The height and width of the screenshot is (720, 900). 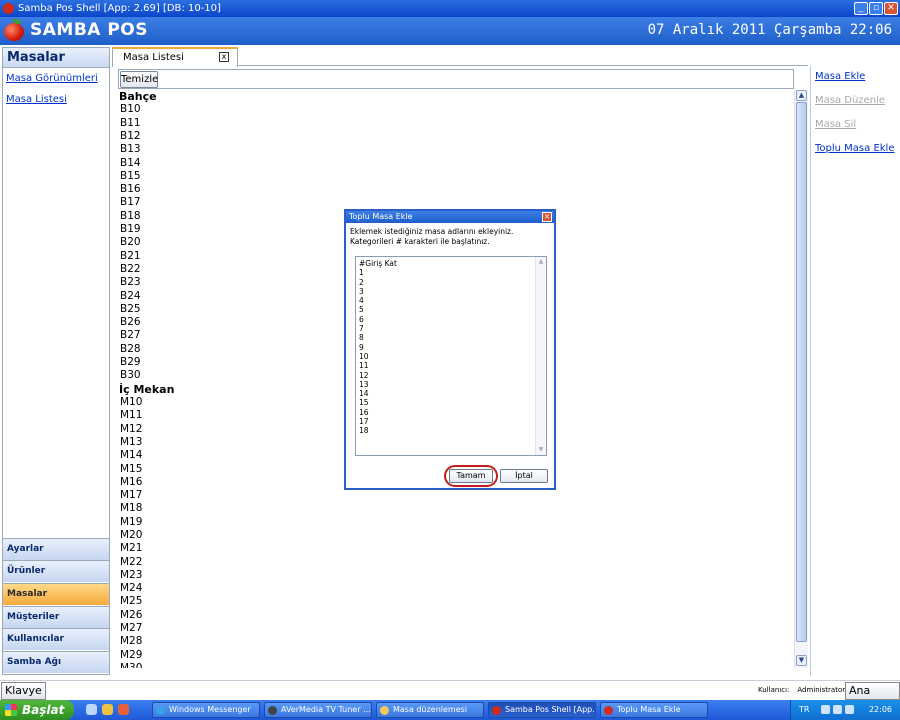 I want to click on clear-button: Temizle, so click(x=139, y=79).